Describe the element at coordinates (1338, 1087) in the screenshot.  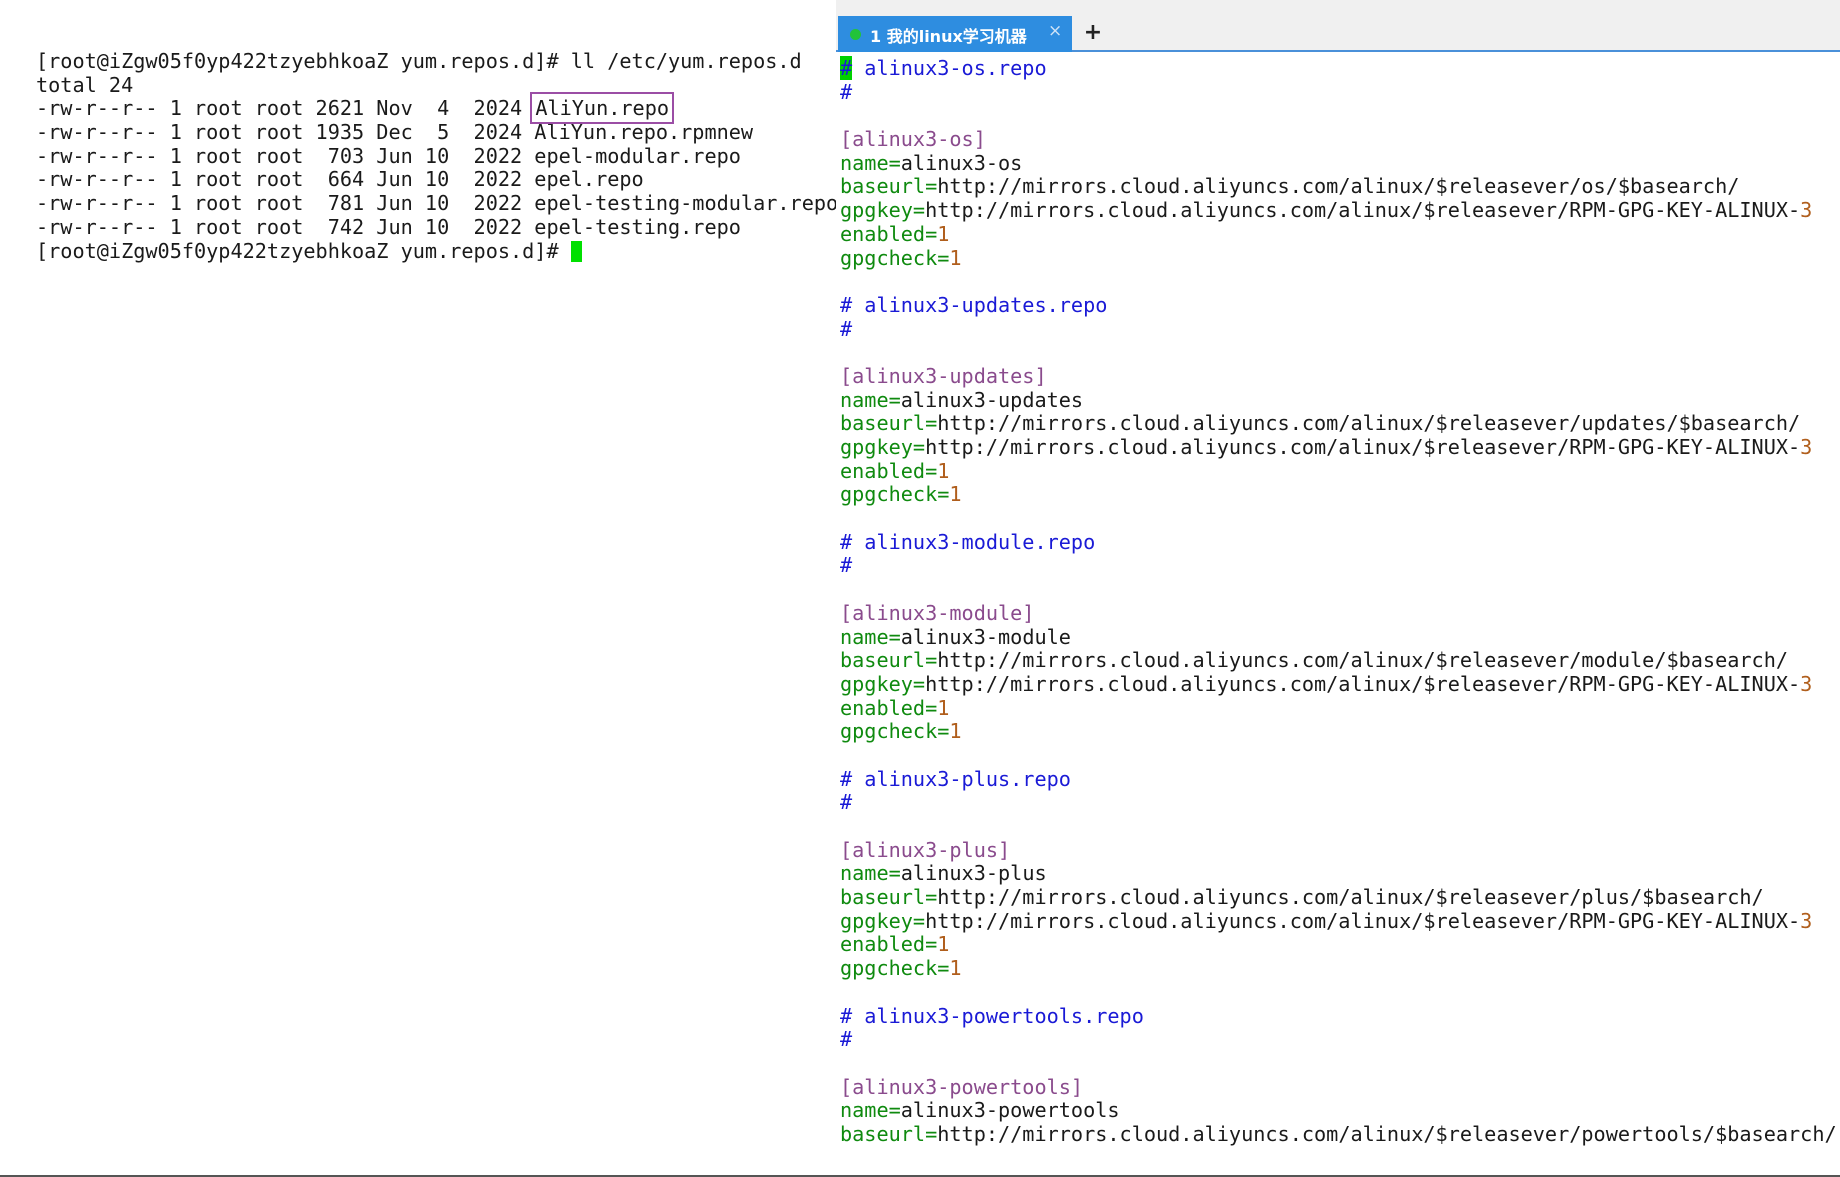
I see `section-header: [alinux3-powertools]` at that location.